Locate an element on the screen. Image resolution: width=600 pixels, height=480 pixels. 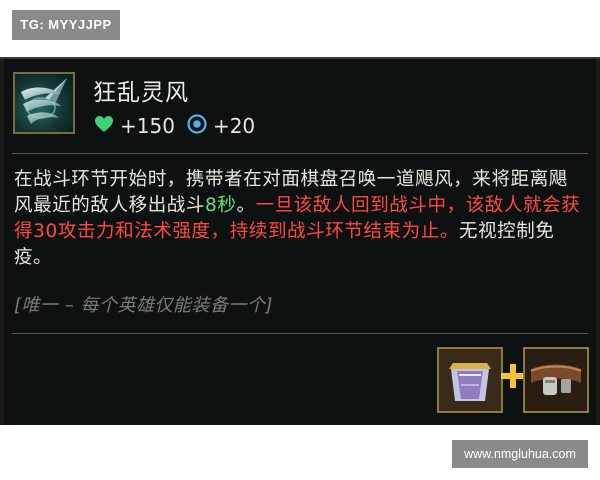
bottom-watermark: www.nmgluhua.com is located at coordinates (520, 454).